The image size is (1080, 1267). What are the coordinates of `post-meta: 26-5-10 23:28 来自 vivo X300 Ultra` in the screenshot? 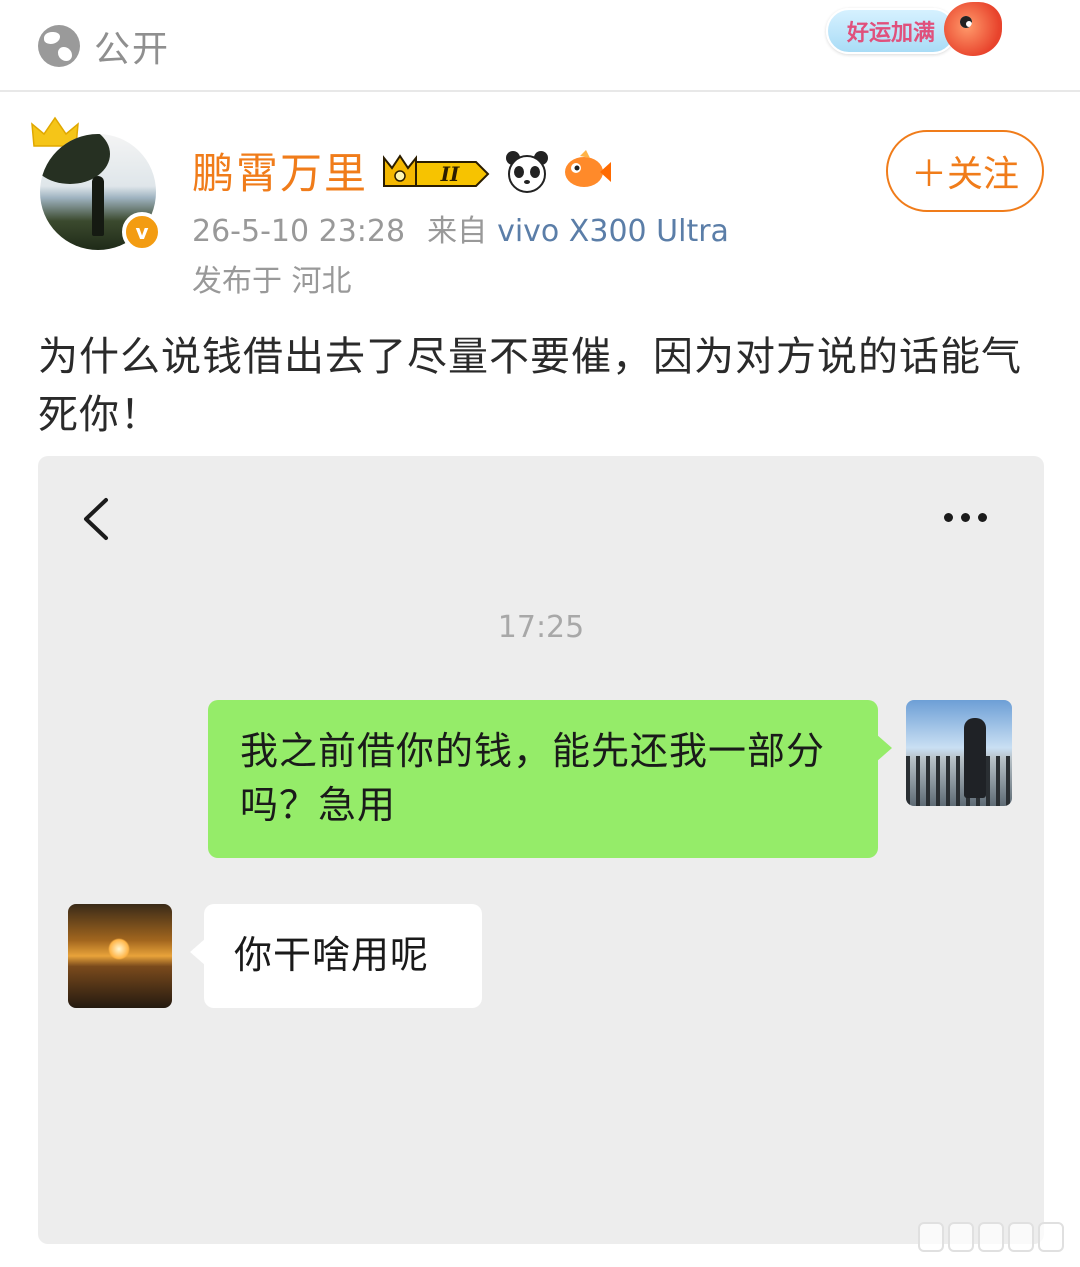 It's located at (460, 228).